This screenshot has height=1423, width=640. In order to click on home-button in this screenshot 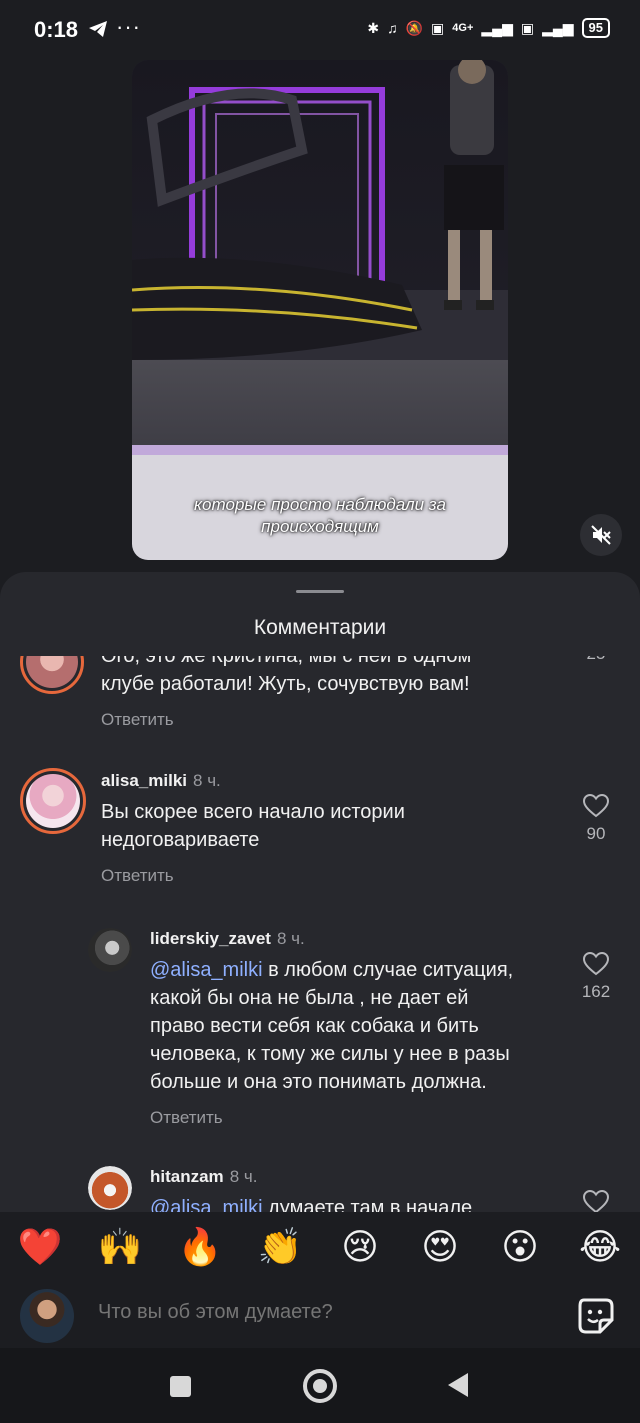, I will do `click(320, 1386)`.